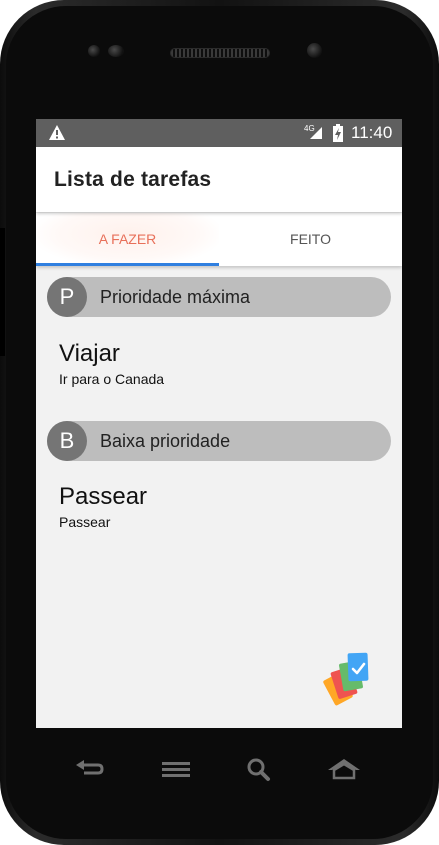  What do you see at coordinates (103, 496) in the screenshot?
I see `task-title: Passear` at bounding box center [103, 496].